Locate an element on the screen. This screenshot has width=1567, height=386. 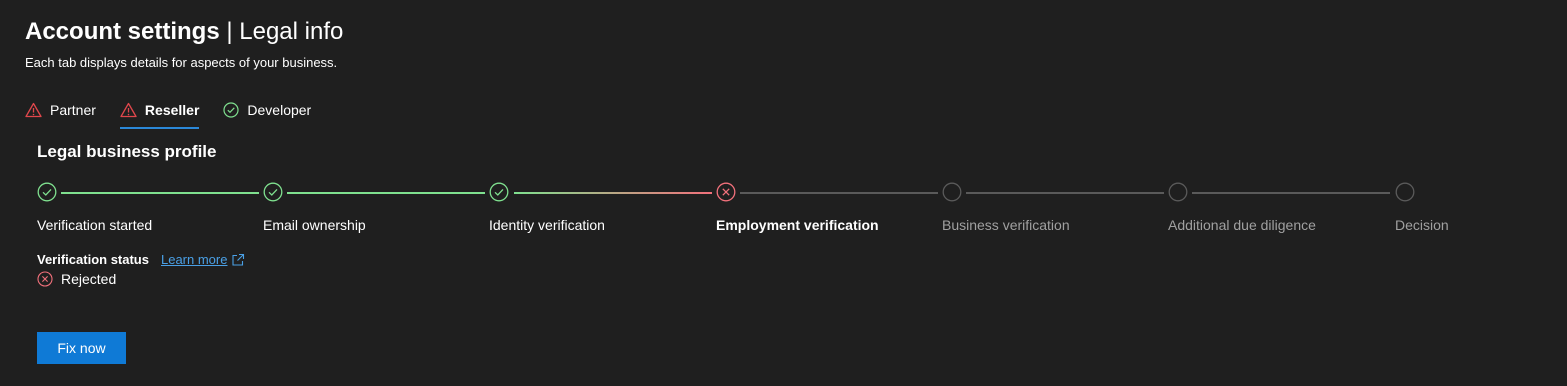
page-title: Account settings | Legal info is located at coordinates (184, 32).